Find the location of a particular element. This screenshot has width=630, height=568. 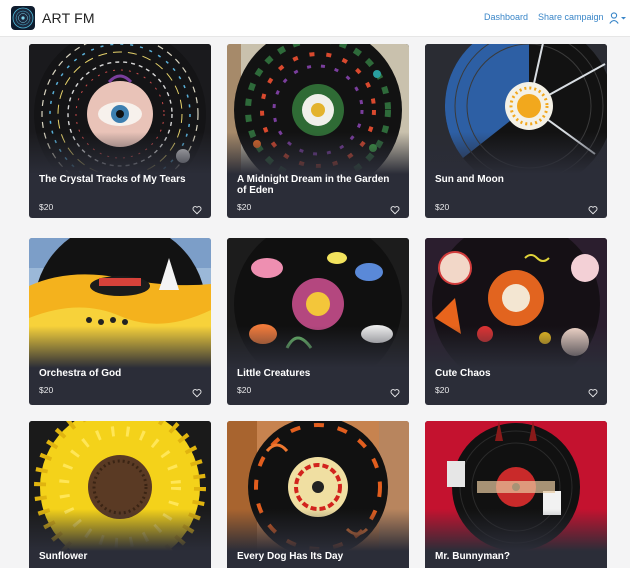

artwork-title: The Crystal Tracks of My Tears is located at coordinates (120, 180).